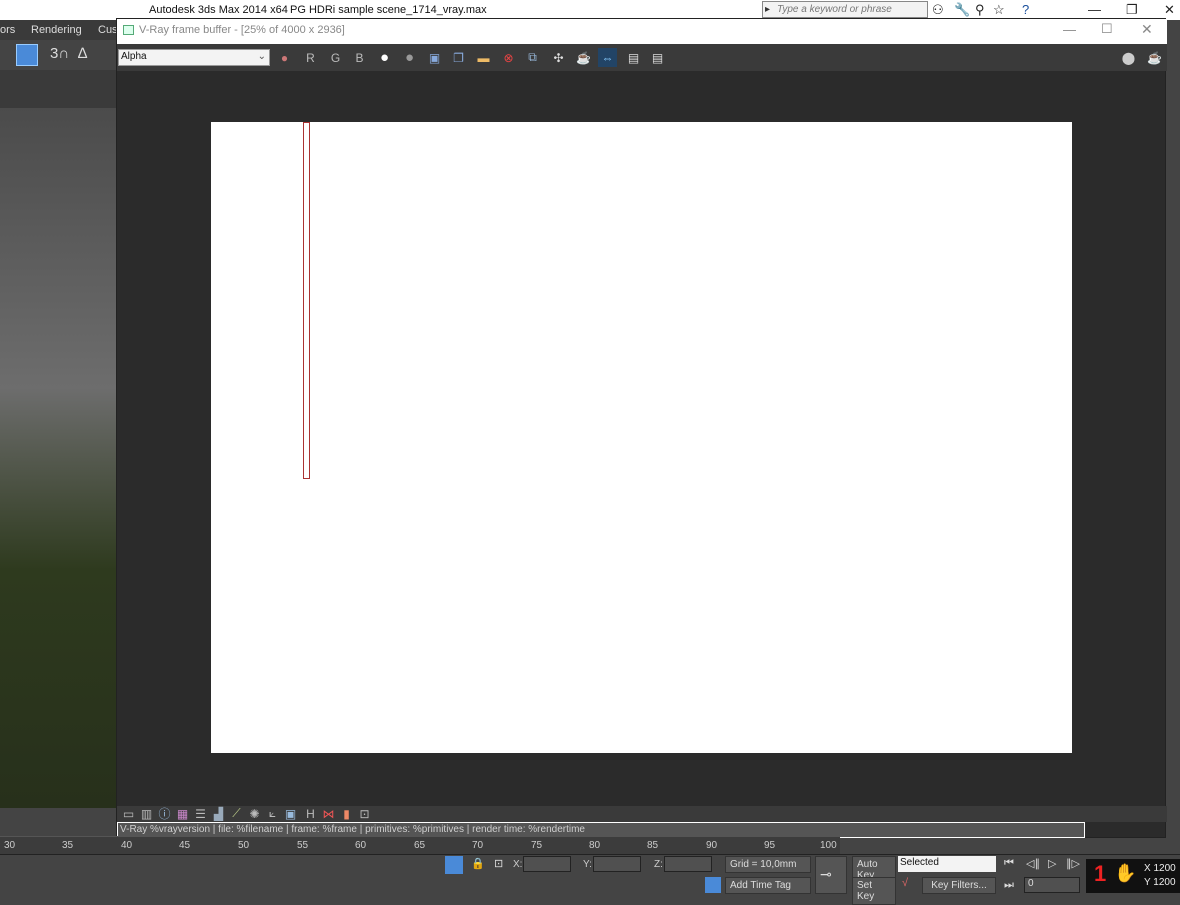 This screenshot has height=905, width=1180. I want to click on levels-icon: ☰, so click(200, 813).